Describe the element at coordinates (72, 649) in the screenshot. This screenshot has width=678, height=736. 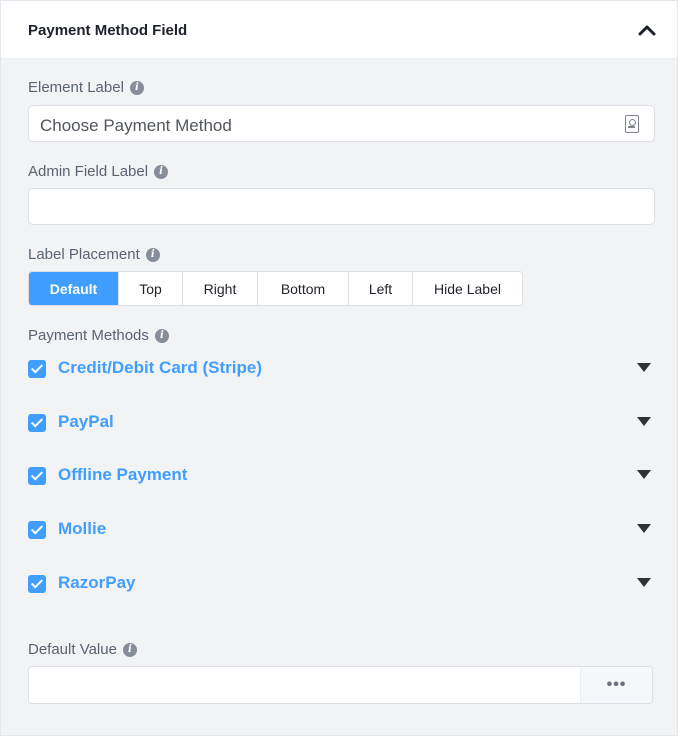
I see `default-value-text: Default Value` at that location.